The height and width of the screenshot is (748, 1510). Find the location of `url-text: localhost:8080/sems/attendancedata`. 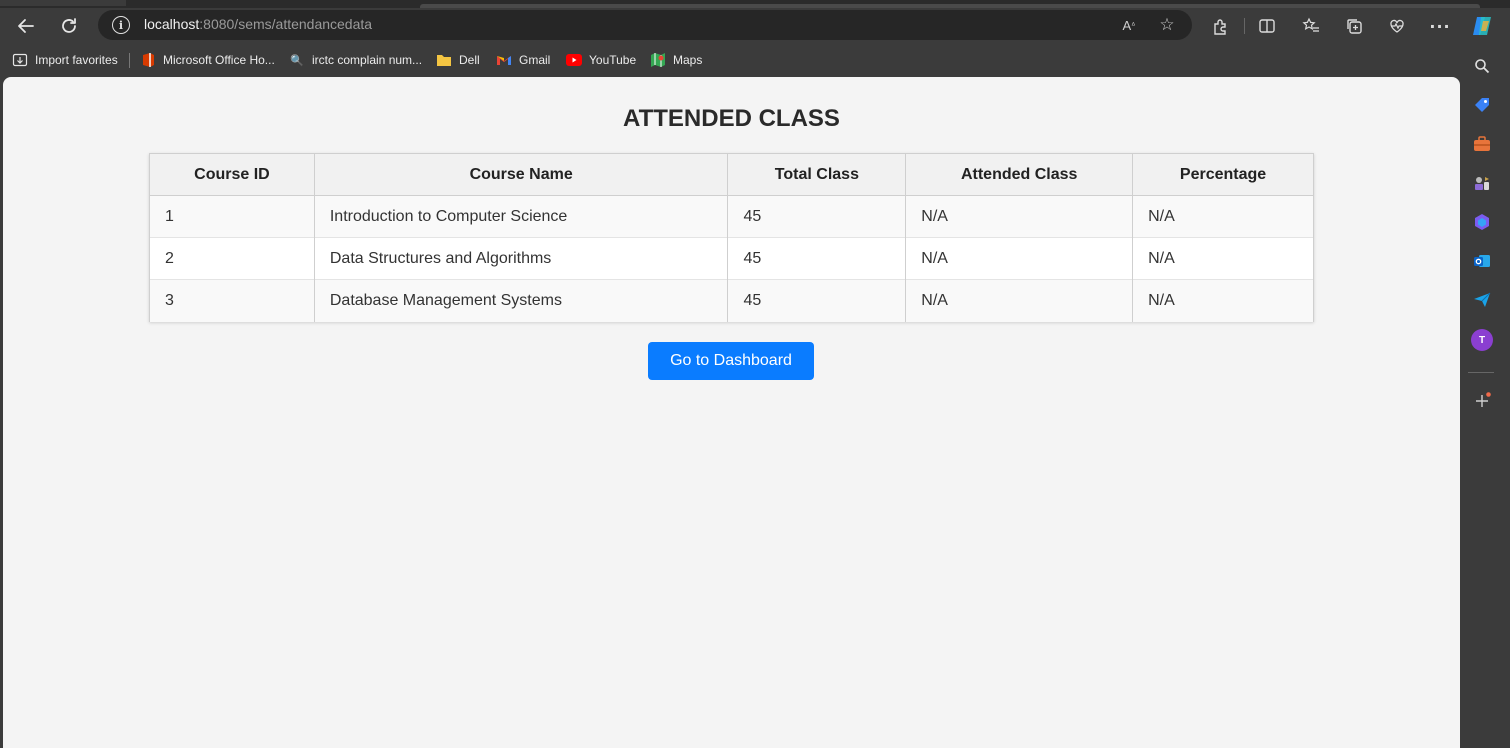

url-text: localhost:8080/sems/attendancedata is located at coordinates (258, 24).